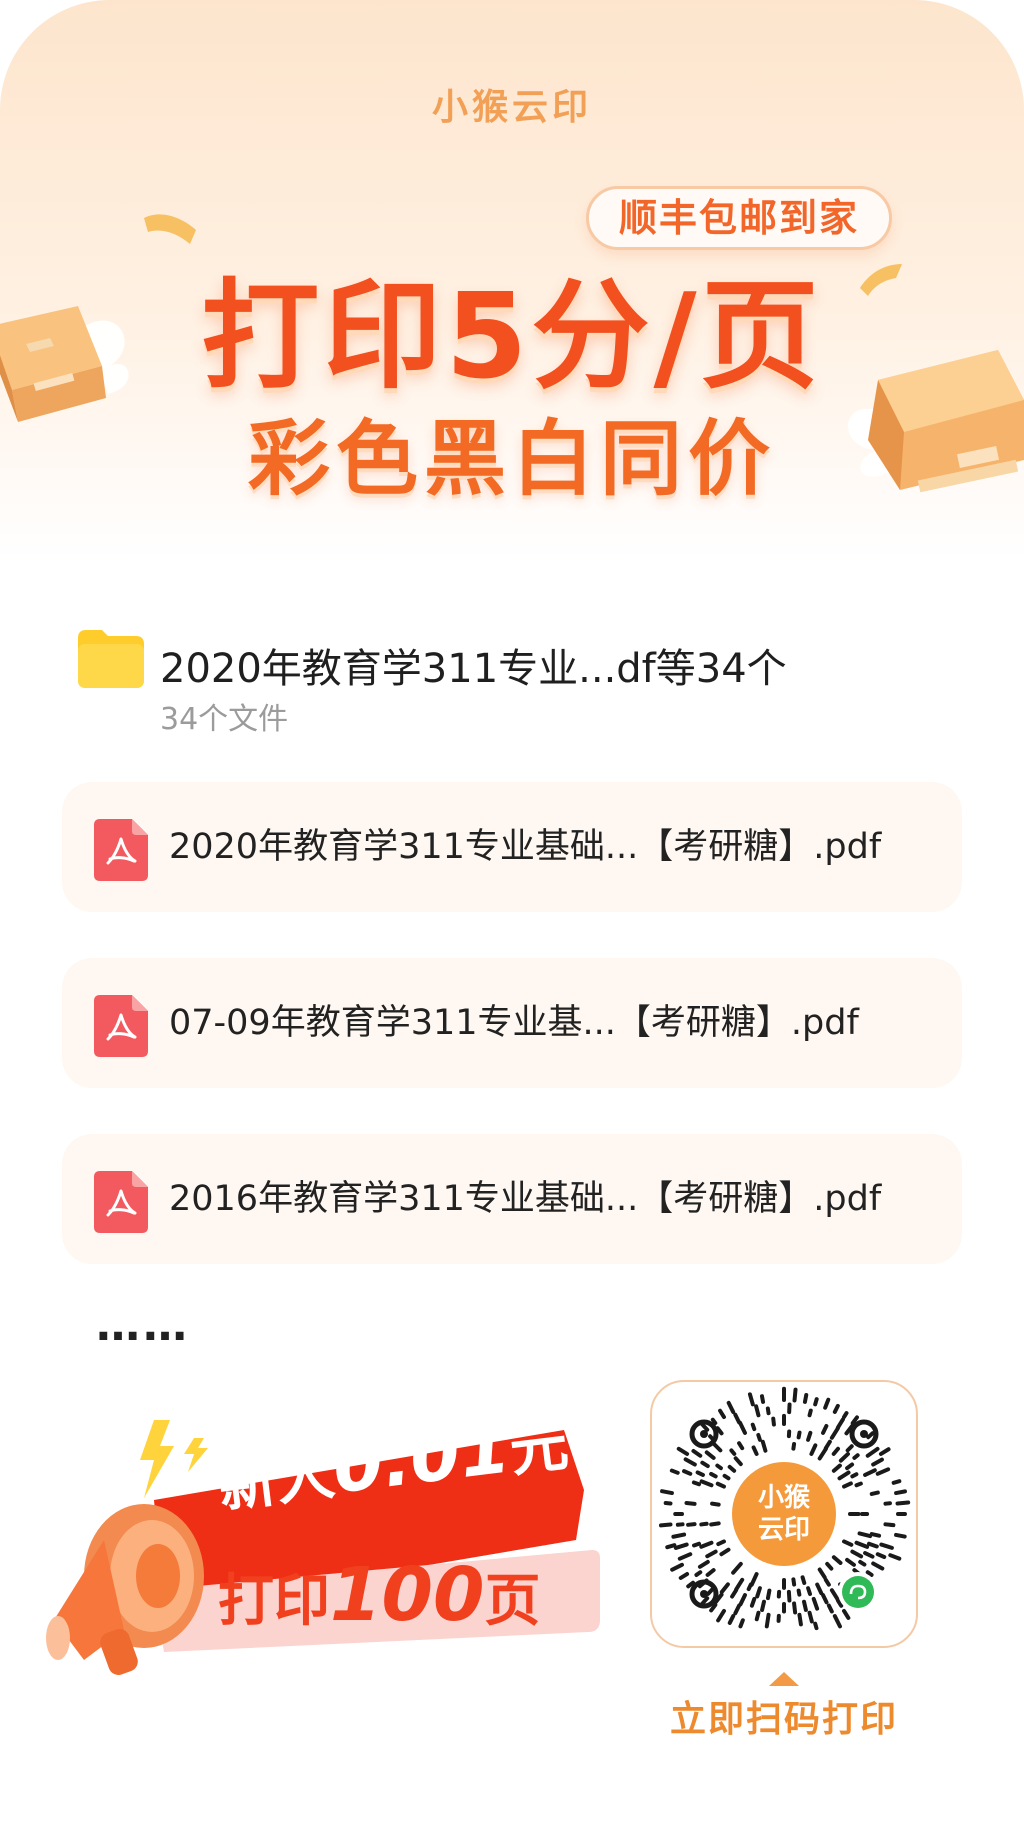  Describe the element at coordinates (276, 1480) in the screenshot. I see `promo-newuser-label: 新人` at that location.